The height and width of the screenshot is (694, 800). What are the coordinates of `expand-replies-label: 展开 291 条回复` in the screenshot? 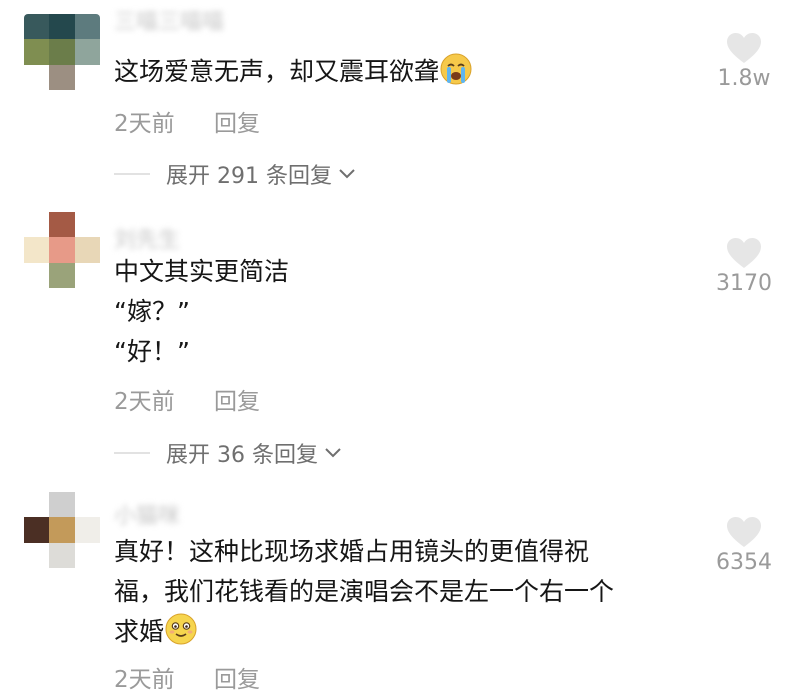 It's located at (249, 176).